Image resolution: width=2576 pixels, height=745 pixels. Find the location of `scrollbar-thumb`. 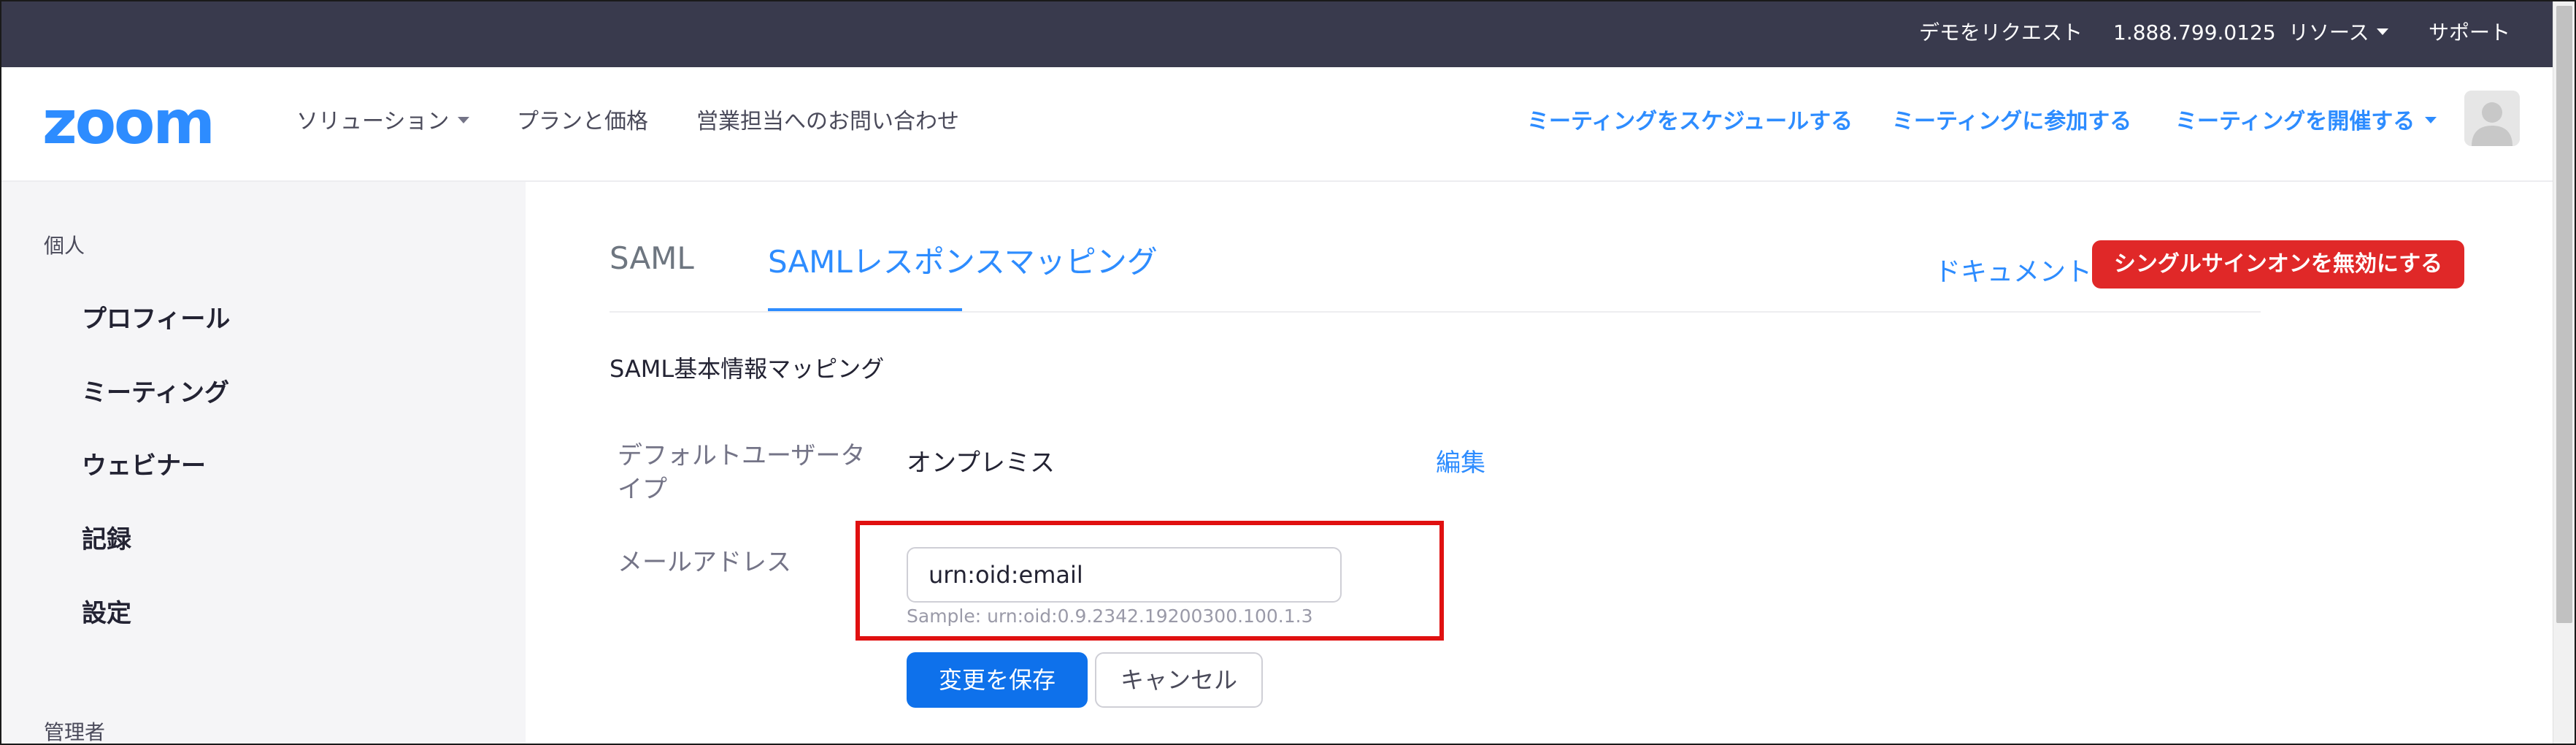

scrollbar-thumb is located at coordinates (2564, 314).